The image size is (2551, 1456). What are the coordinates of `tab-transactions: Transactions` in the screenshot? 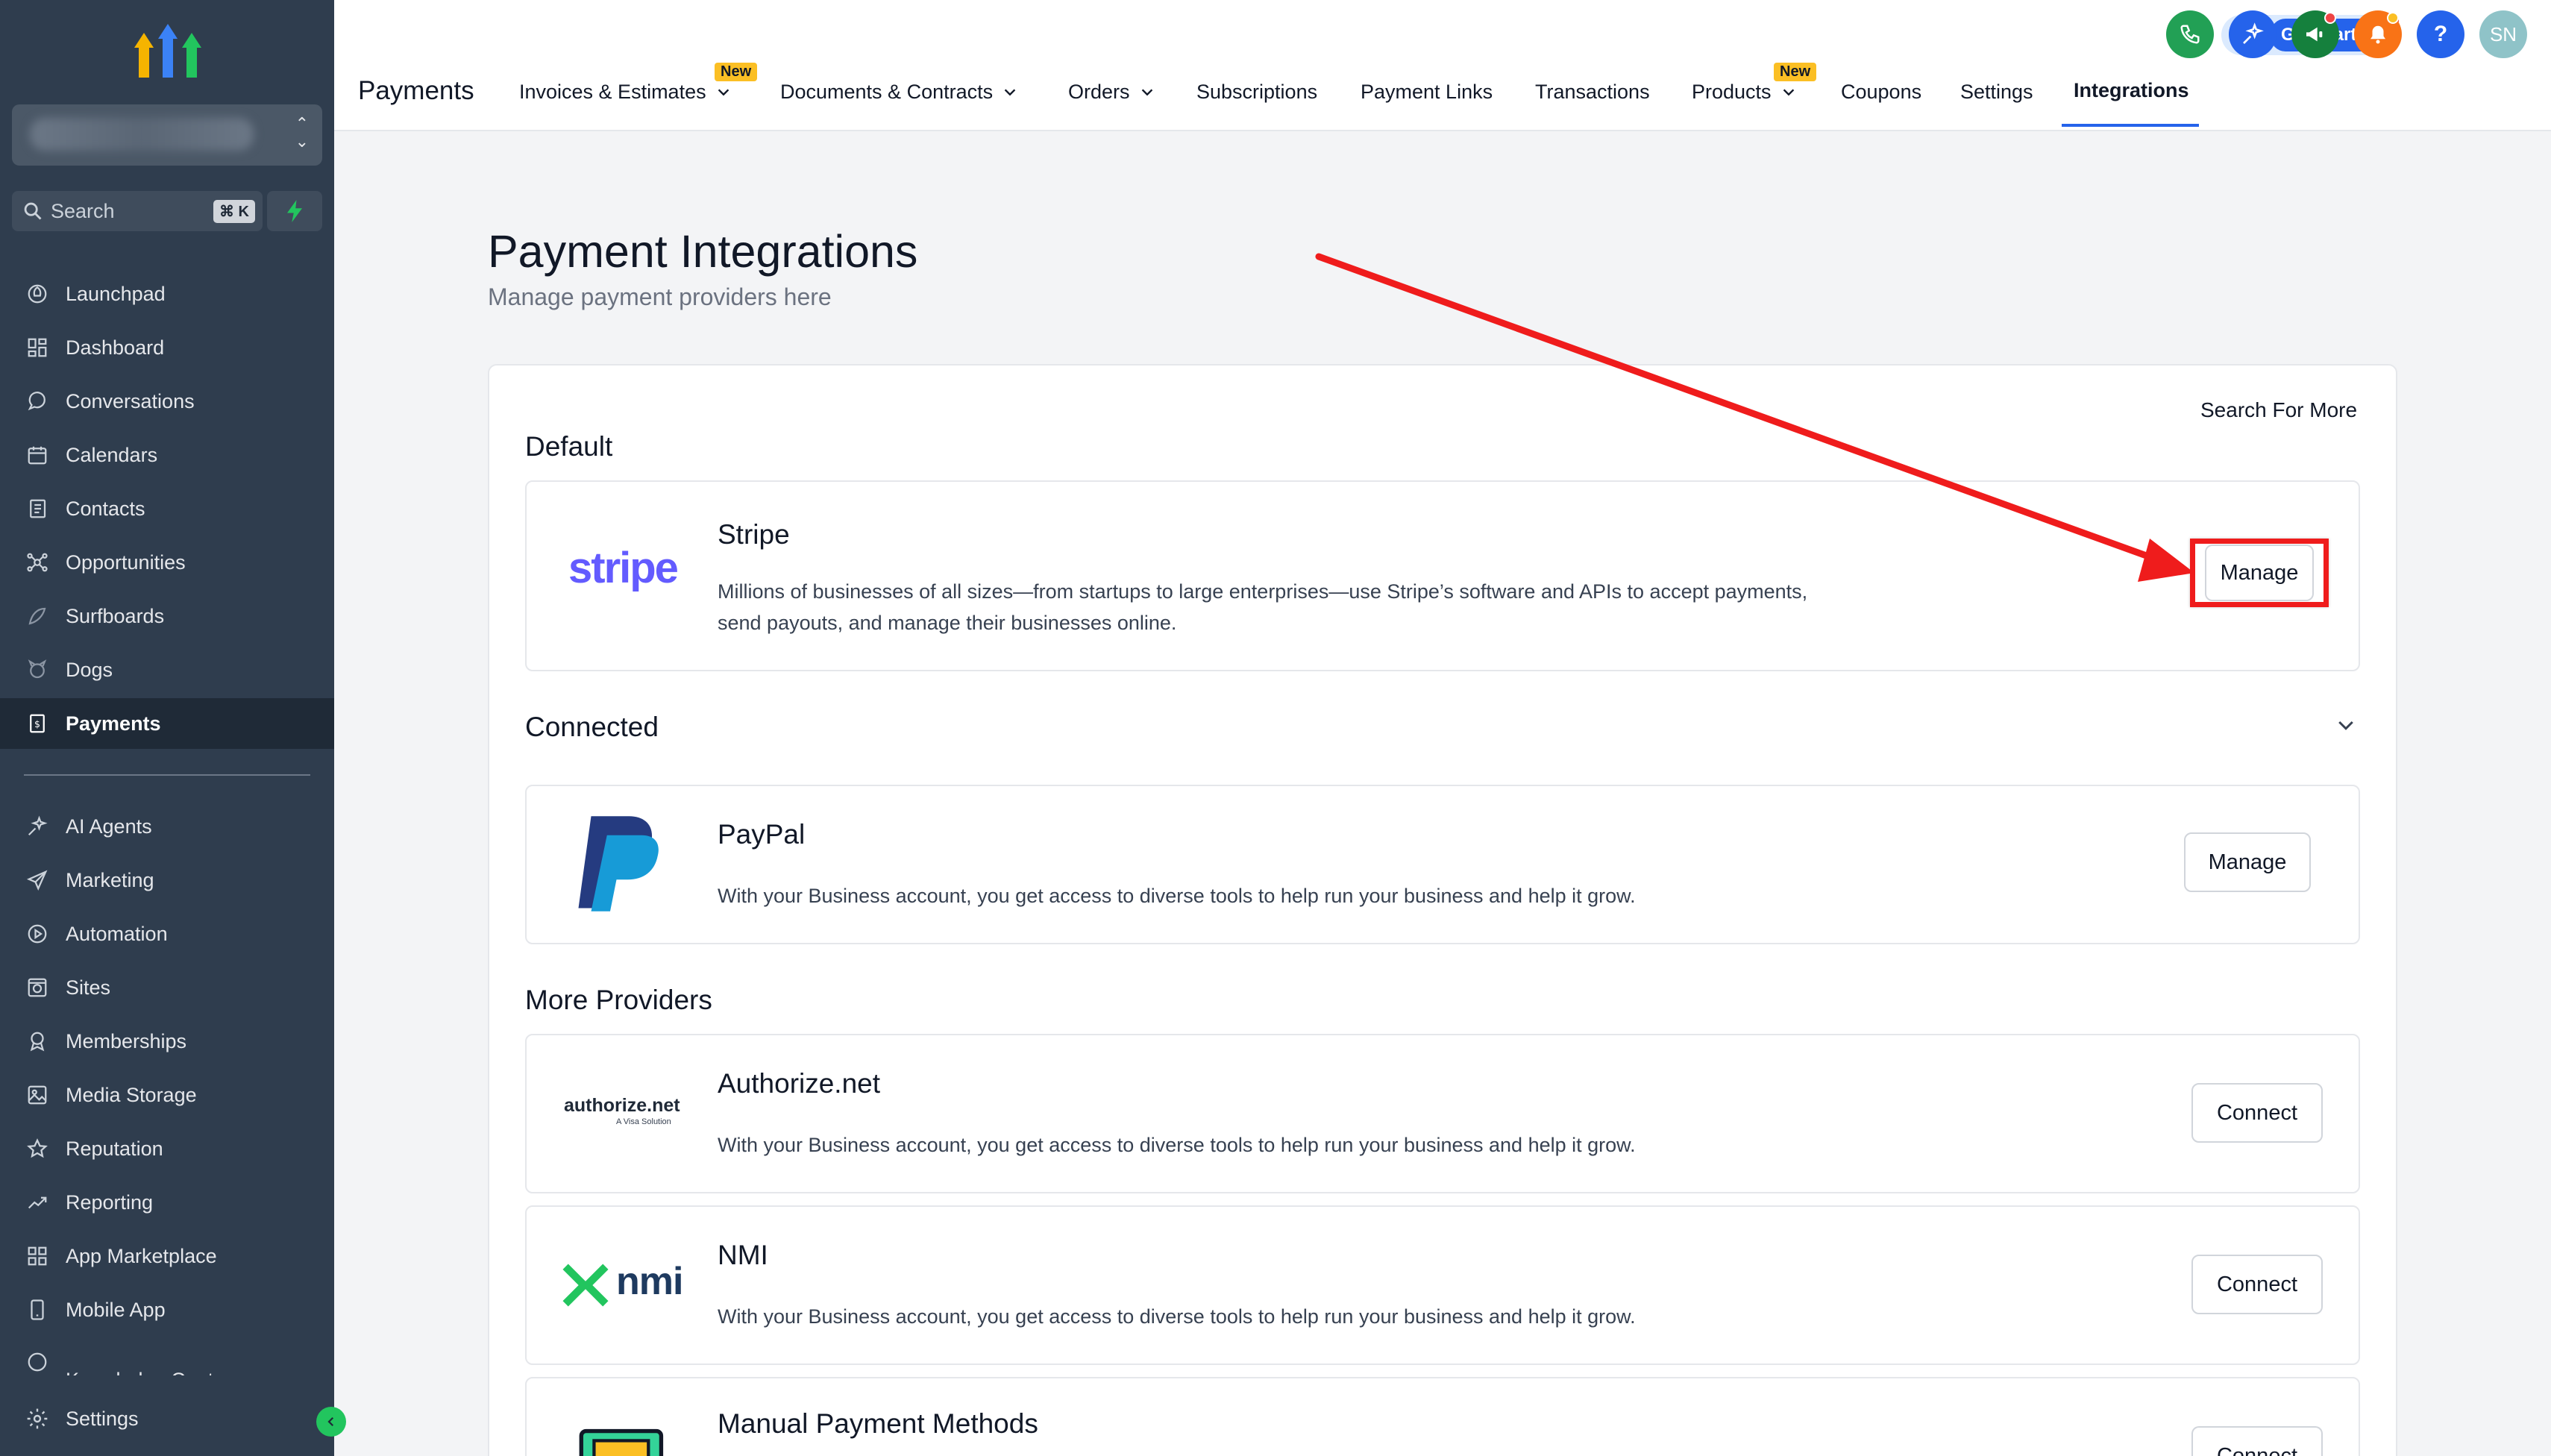 It's located at (1592, 92).